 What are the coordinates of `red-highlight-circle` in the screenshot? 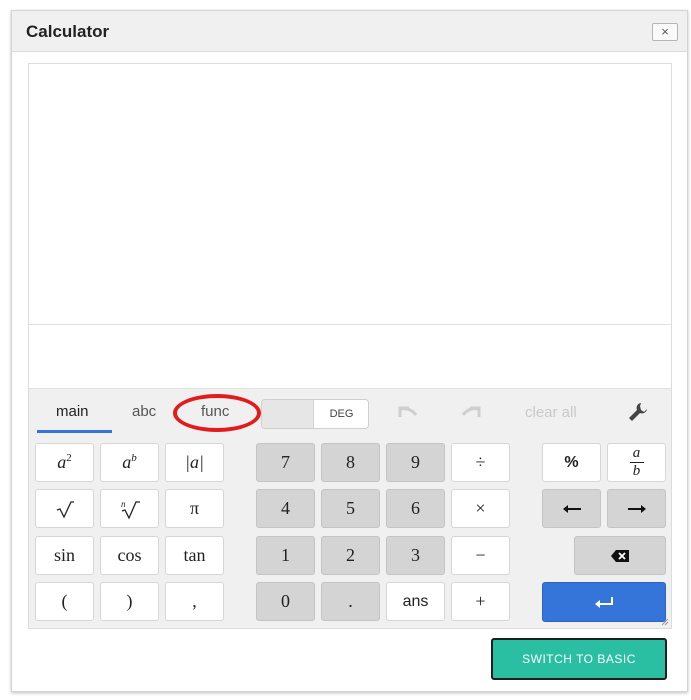 It's located at (217, 413).